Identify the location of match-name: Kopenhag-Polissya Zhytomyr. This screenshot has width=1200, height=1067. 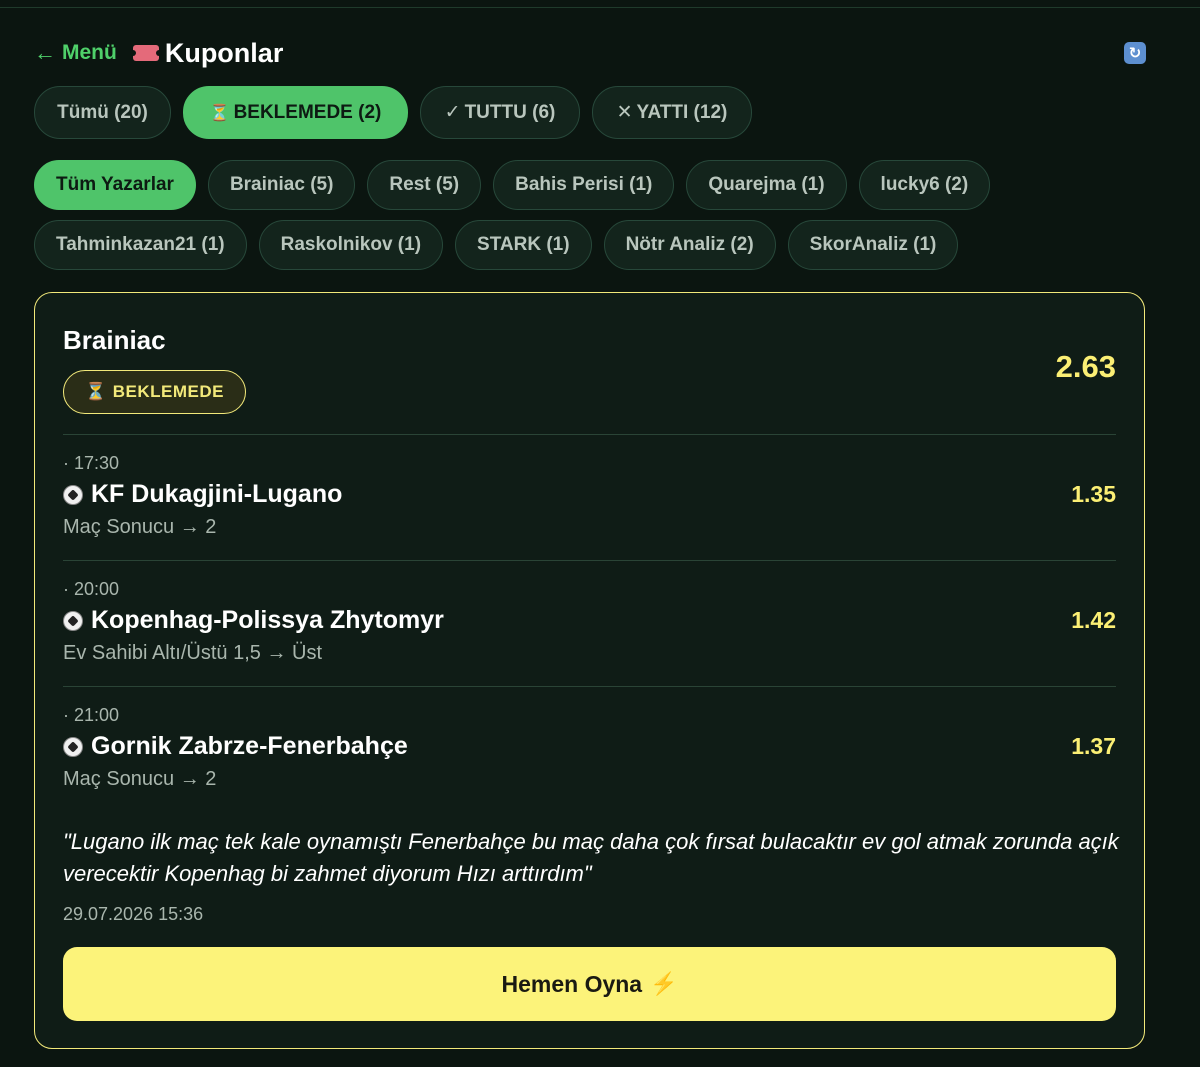
(253, 620).